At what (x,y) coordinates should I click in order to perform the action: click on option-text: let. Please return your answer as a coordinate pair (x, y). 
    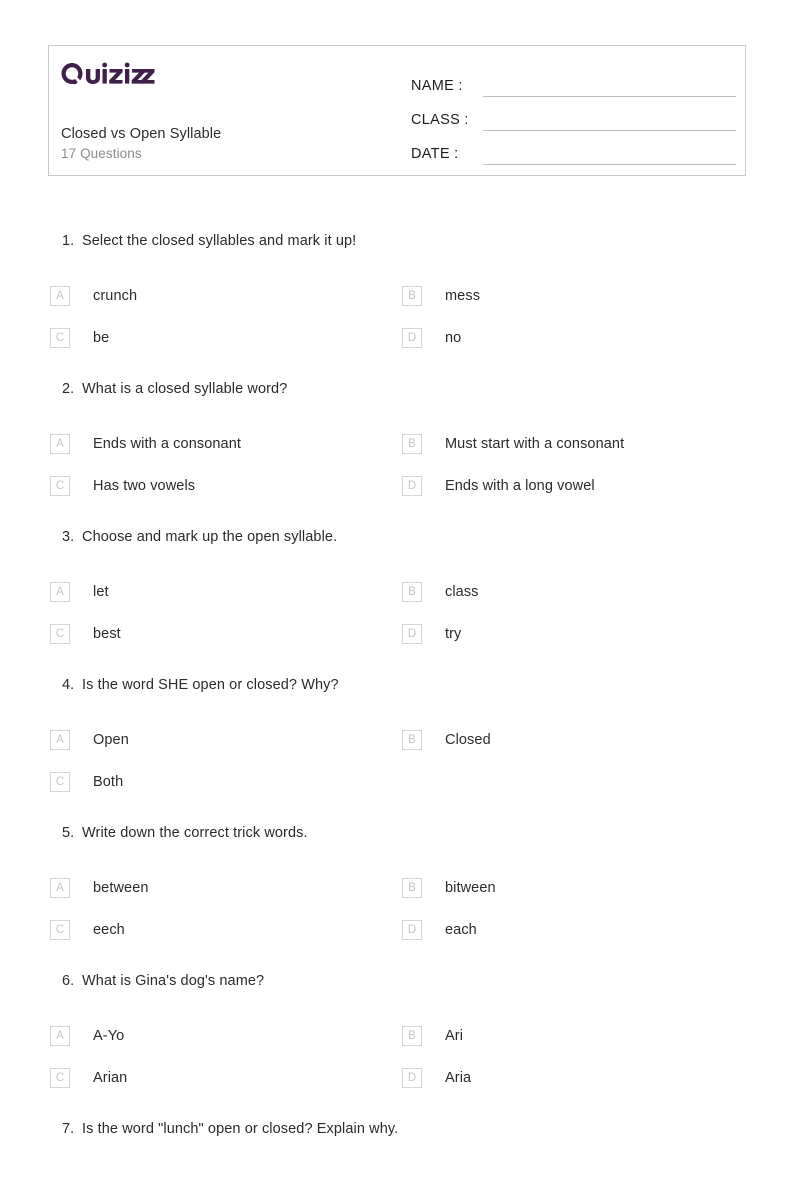
    Looking at the image, I should click on (101, 592).